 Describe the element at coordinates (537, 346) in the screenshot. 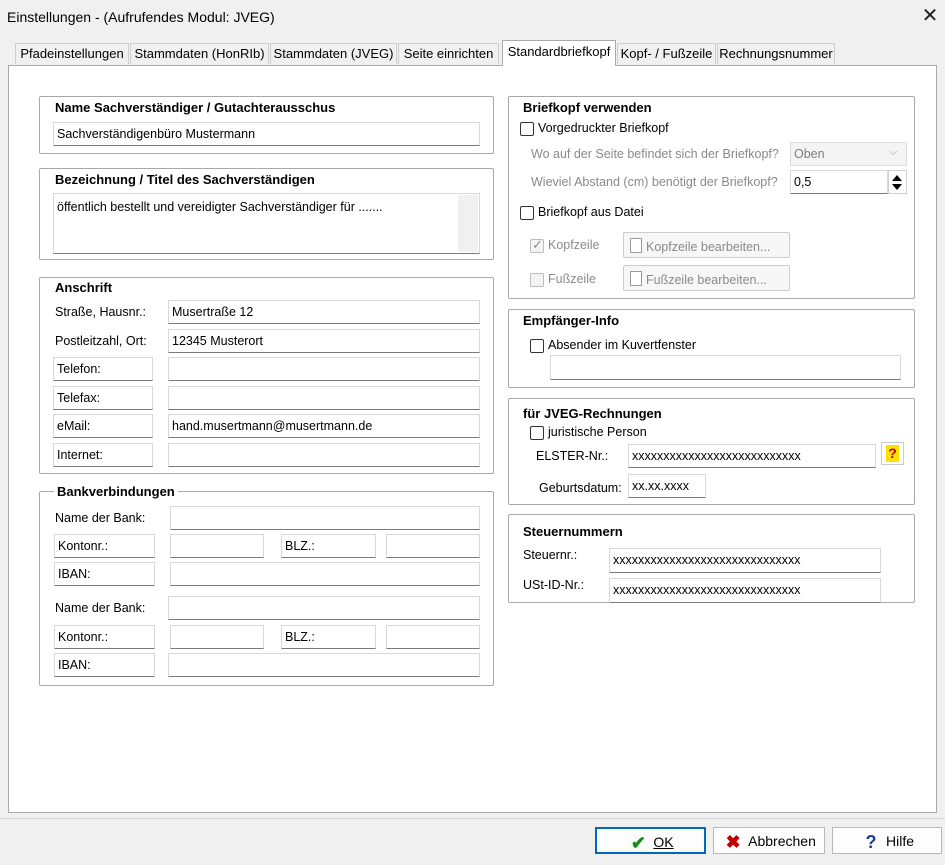

I see `sender-checkbox` at that location.